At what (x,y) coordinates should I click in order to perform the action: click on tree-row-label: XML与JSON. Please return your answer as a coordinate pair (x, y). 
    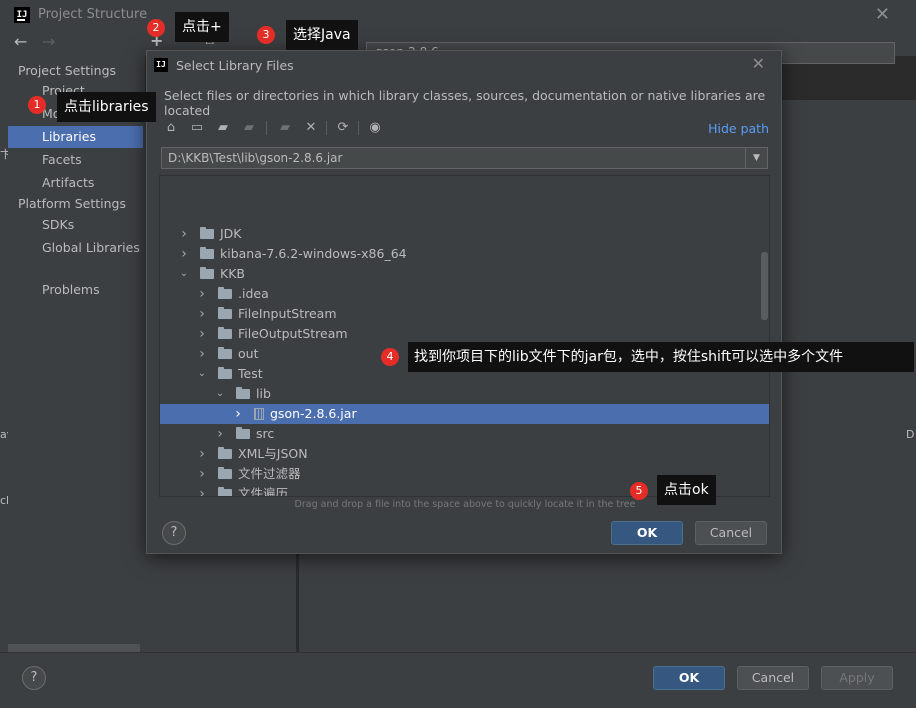
    Looking at the image, I should click on (273, 453).